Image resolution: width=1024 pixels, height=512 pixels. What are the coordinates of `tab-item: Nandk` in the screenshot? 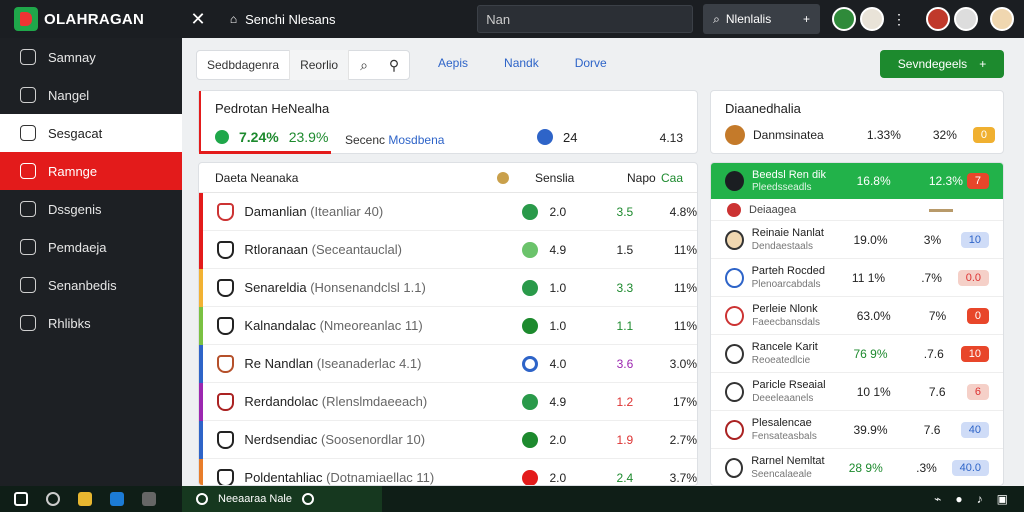 It's located at (521, 63).